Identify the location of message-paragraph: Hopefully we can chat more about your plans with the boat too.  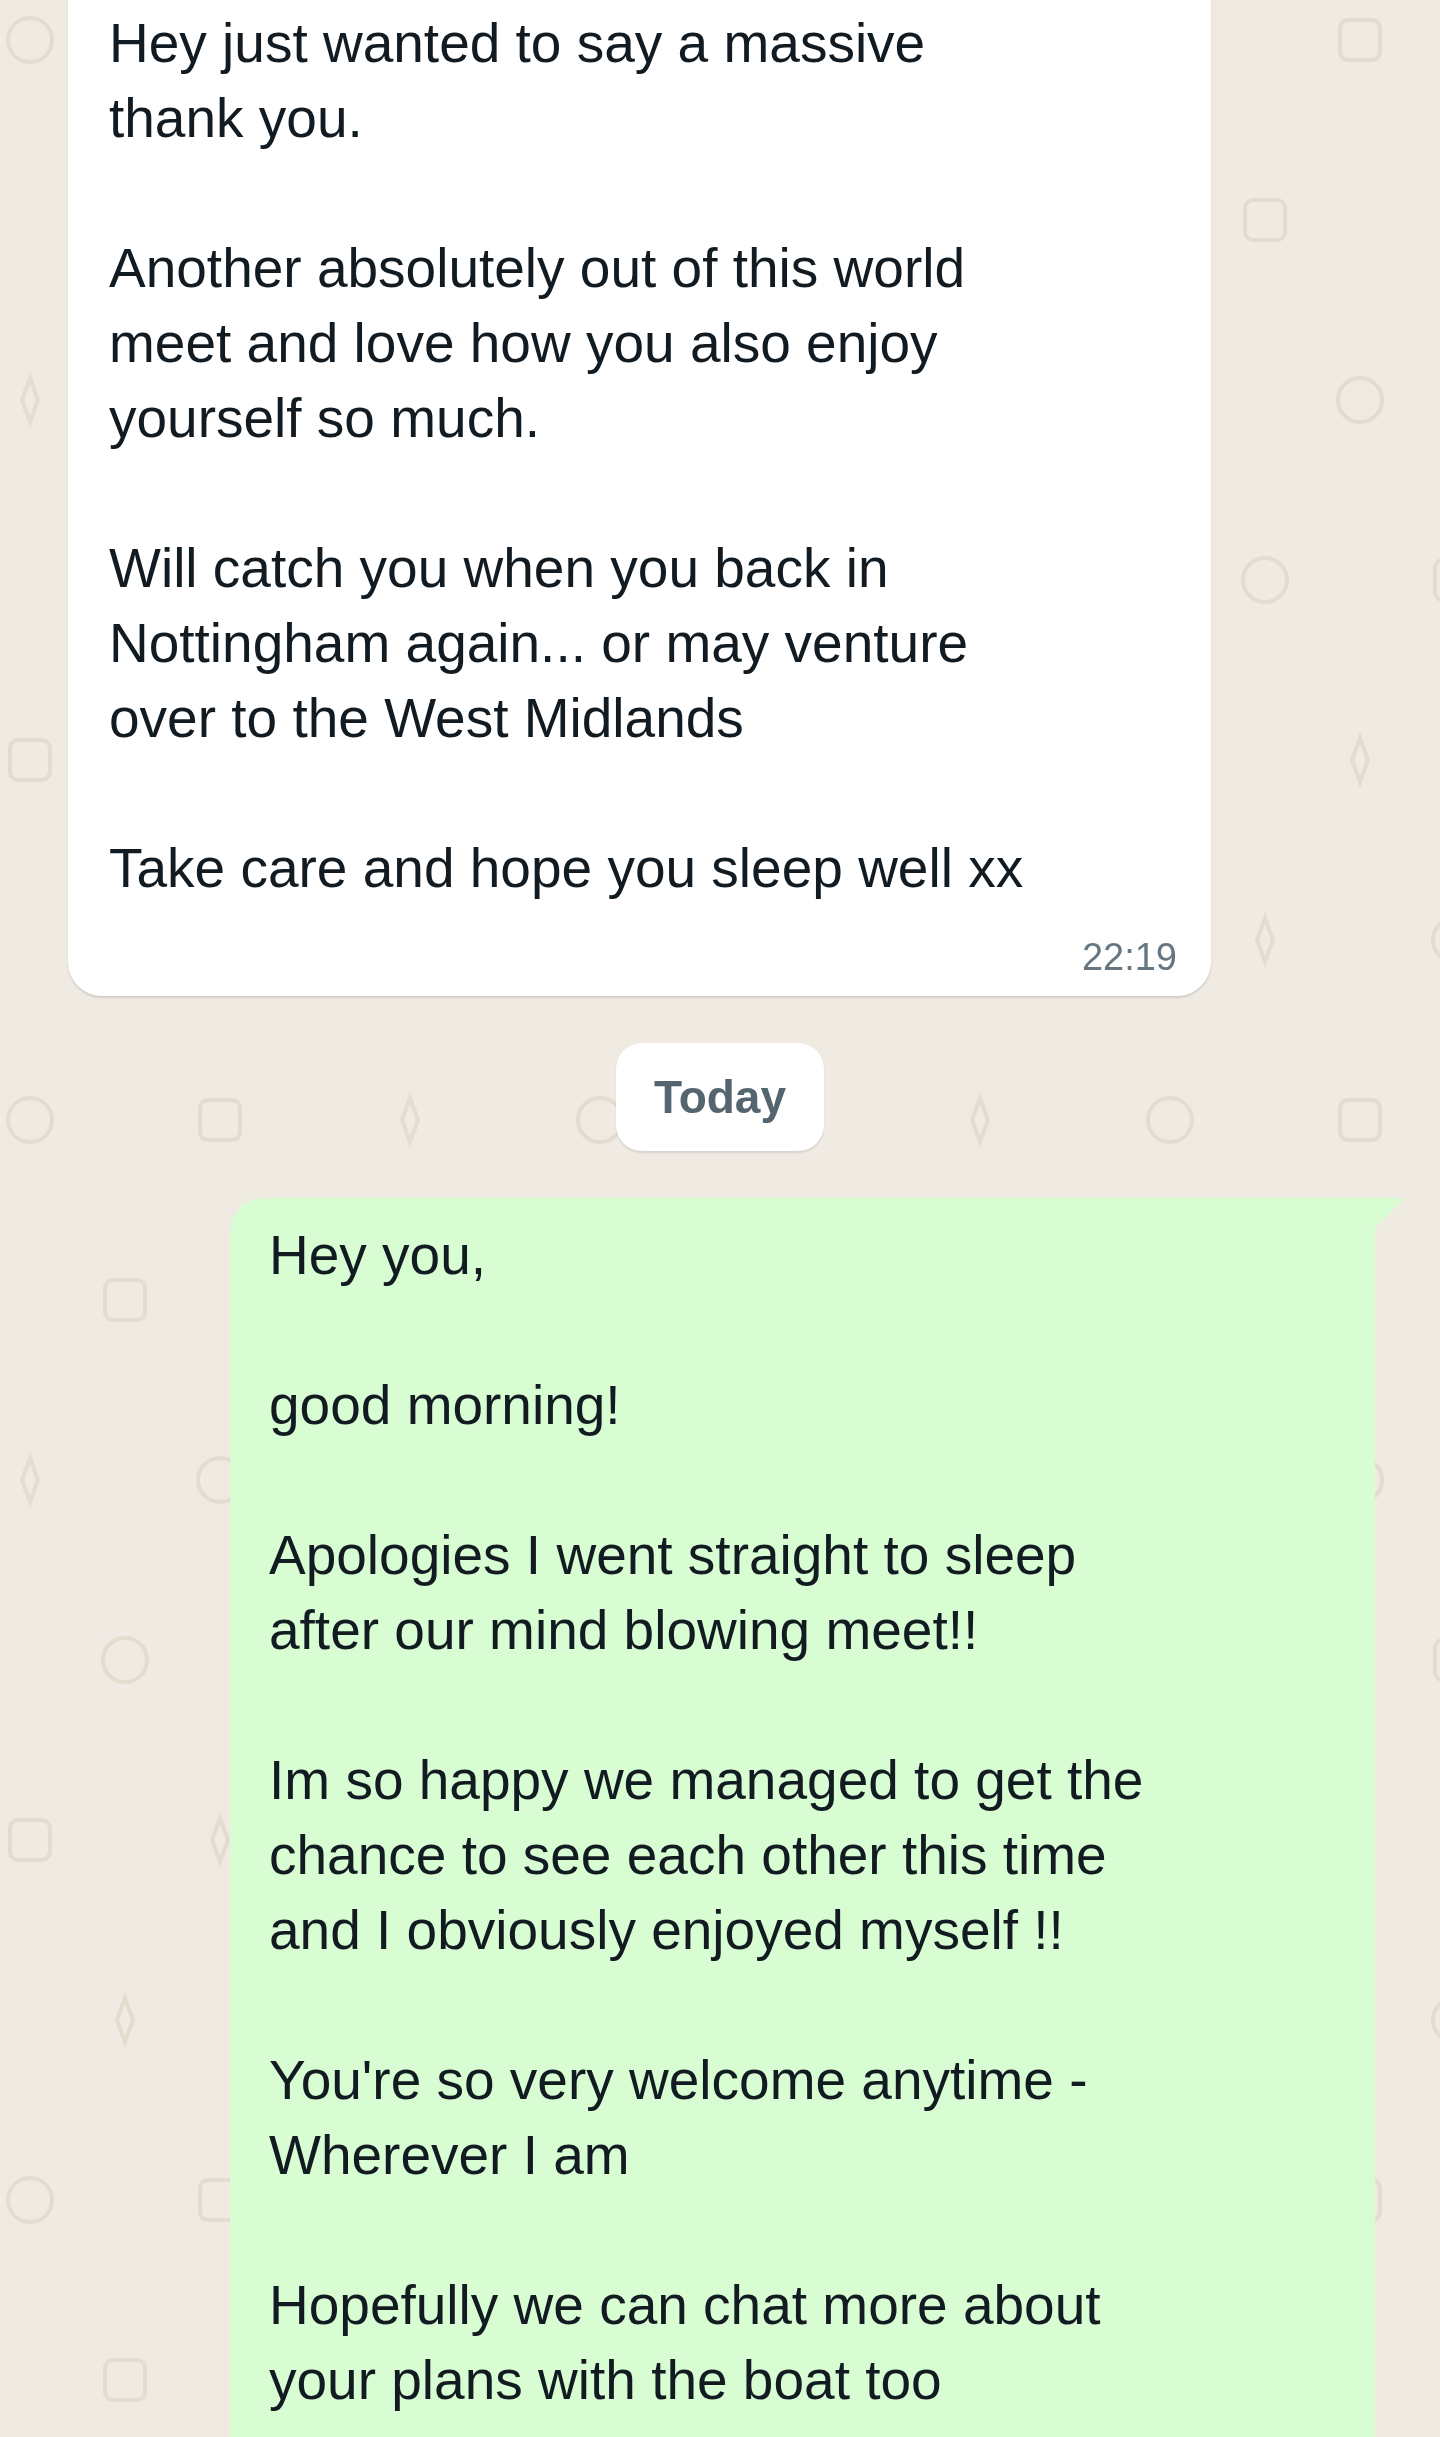
(685, 2343).